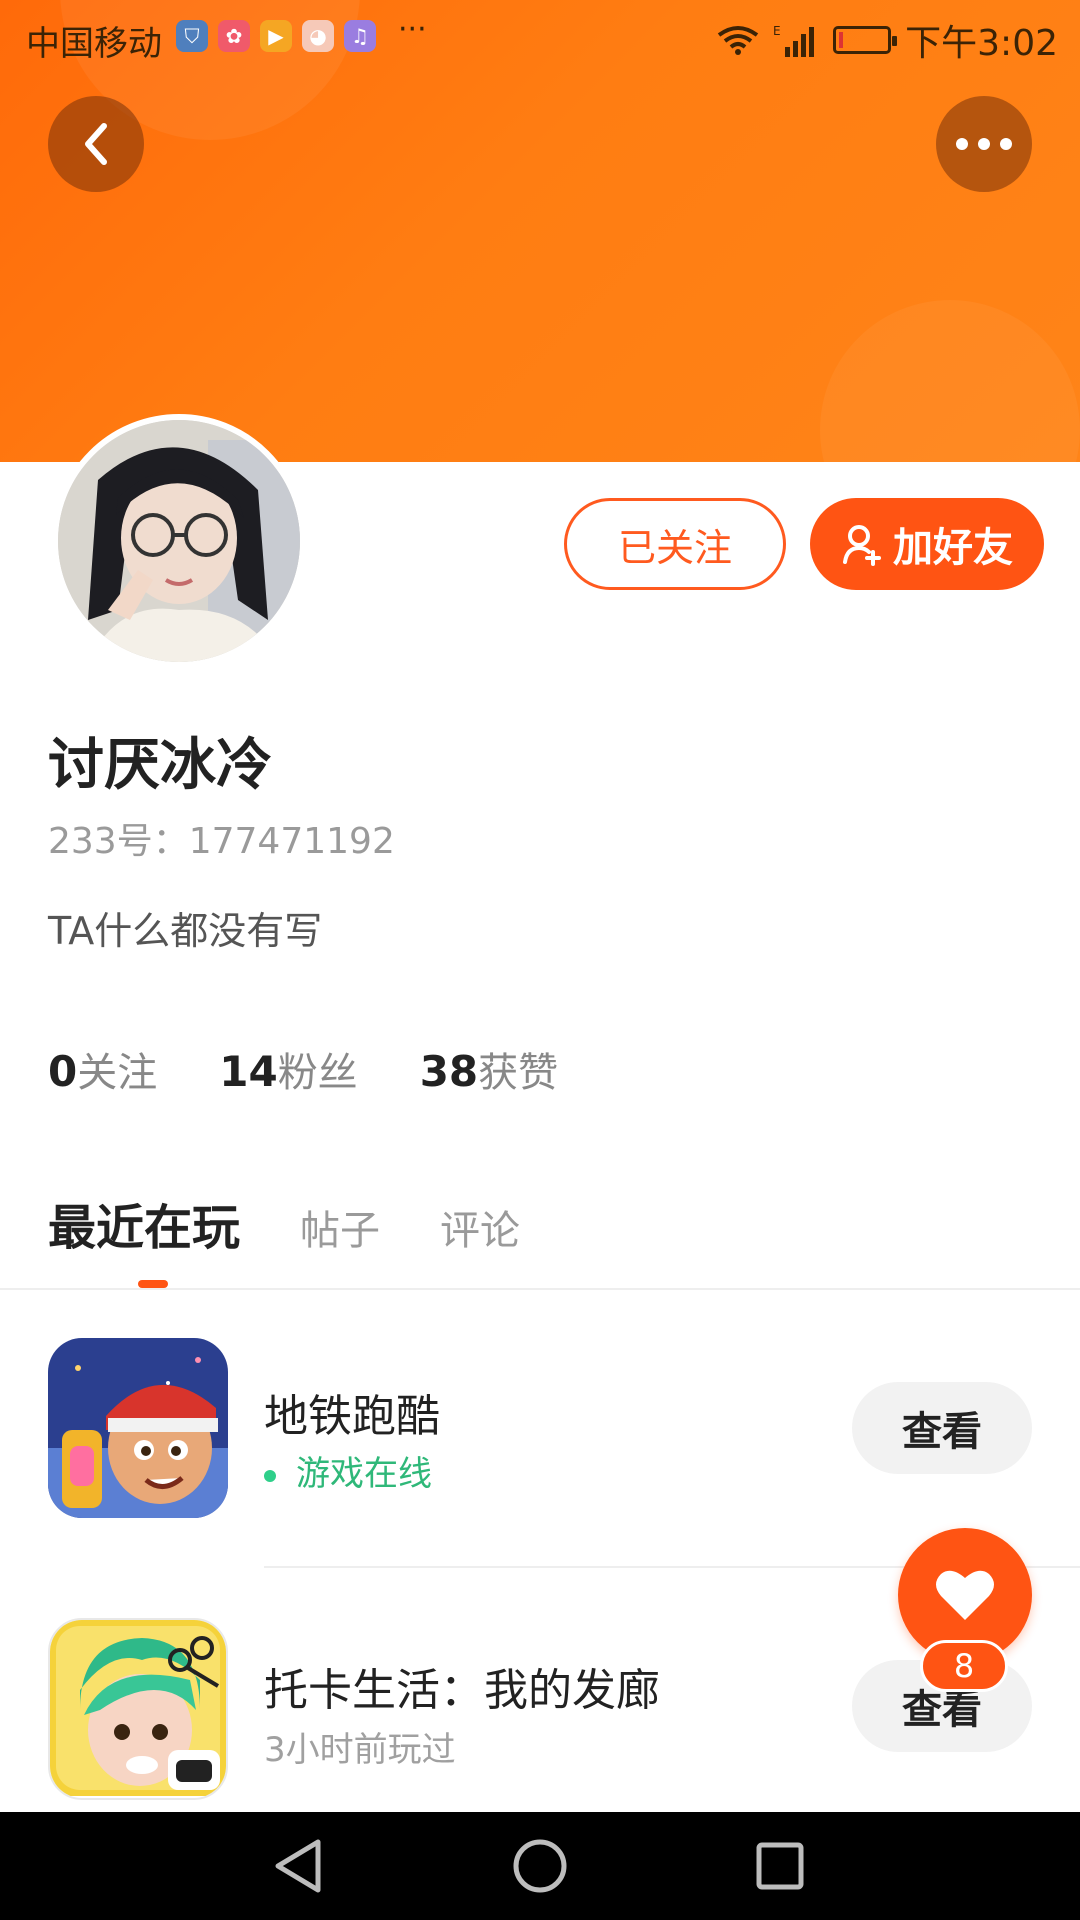 Image resolution: width=1080 pixels, height=1920 pixels. Describe the element at coordinates (981, 43) in the screenshot. I see `clock: 下午3:02` at that location.